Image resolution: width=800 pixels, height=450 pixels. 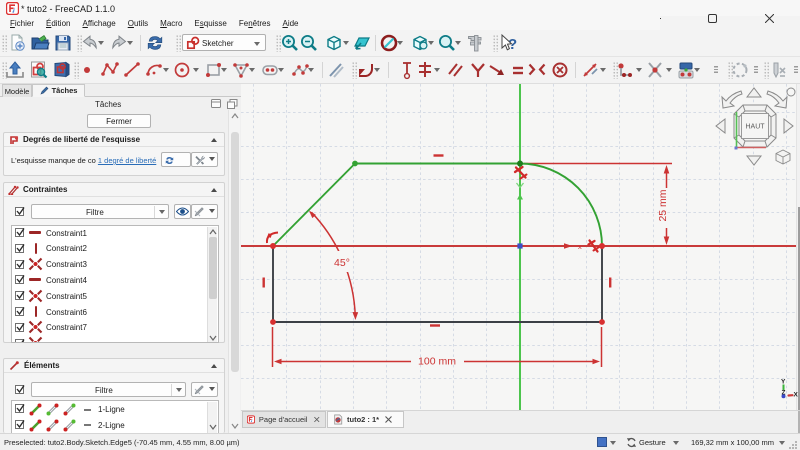 What do you see at coordinates (663, 205) in the screenshot?
I see `svg-text: 25 mm` at bounding box center [663, 205].